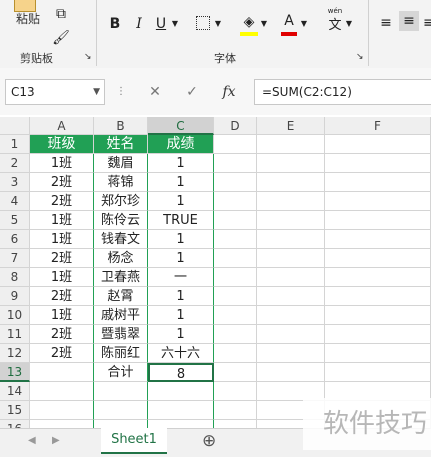  Describe the element at coordinates (15, 391) in the screenshot. I see `row-header-14: 14` at that location.